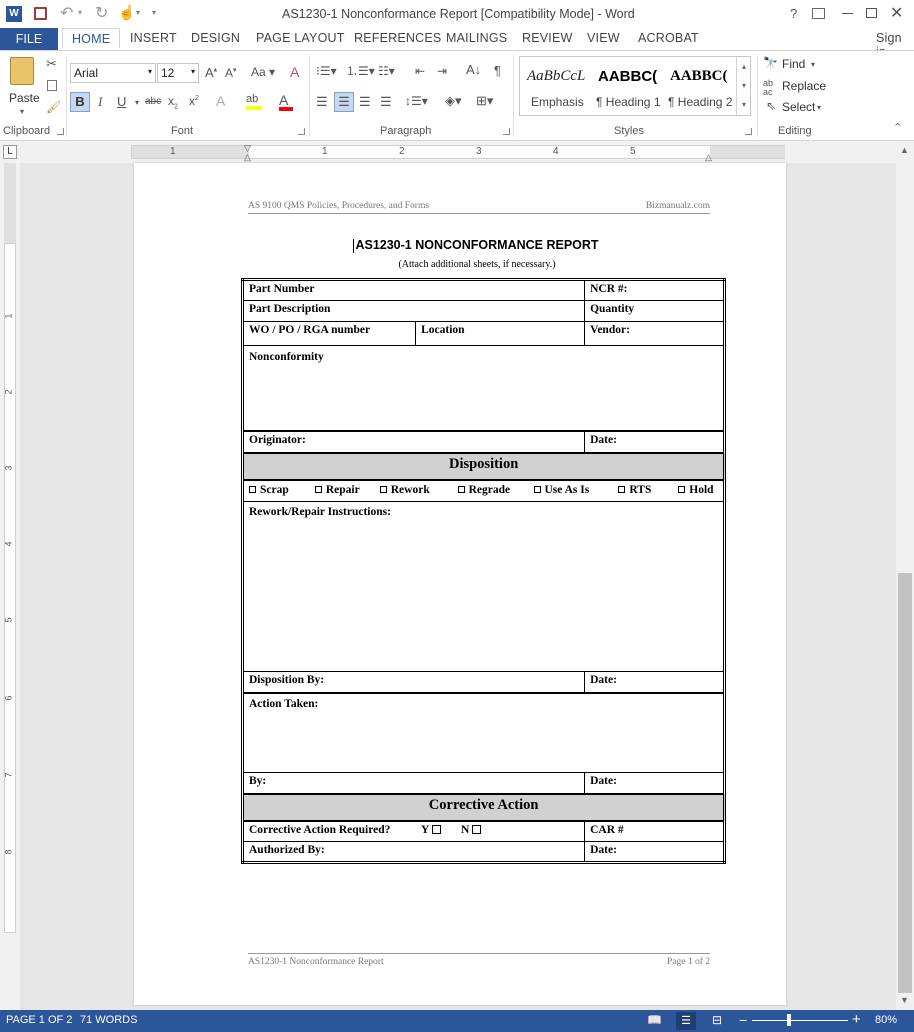  I want to click on grow-font-icon: A▴, so click(211, 72).